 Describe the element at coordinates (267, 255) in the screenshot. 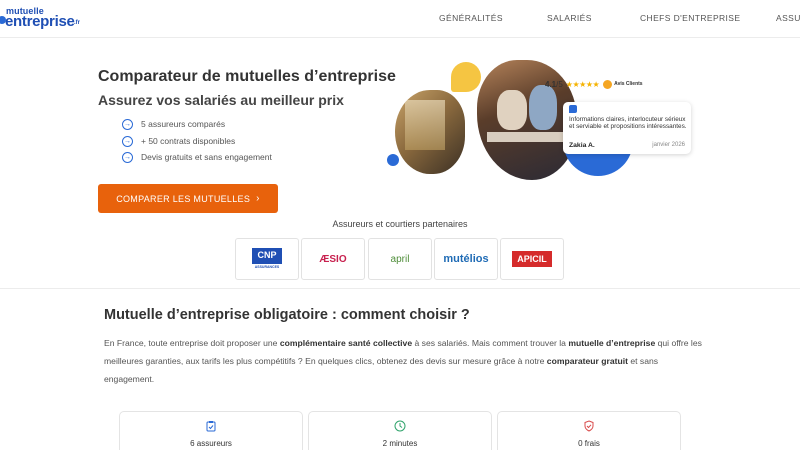

I see `cnp-text: CNP` at that location.